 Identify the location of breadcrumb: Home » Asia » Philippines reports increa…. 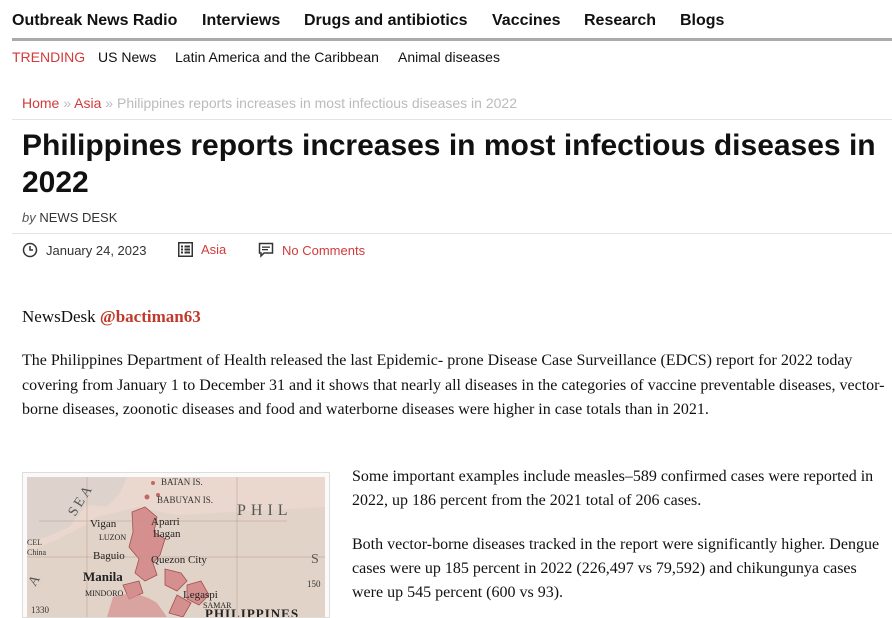
(269, 103).